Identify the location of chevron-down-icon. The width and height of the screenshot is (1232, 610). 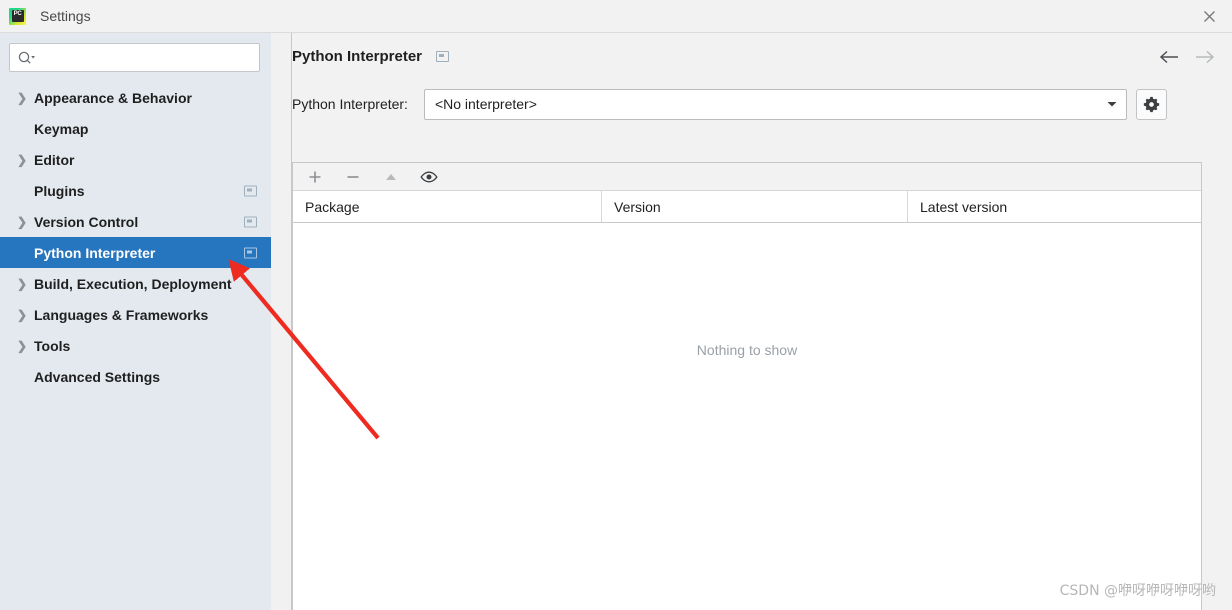
(1112, 104).